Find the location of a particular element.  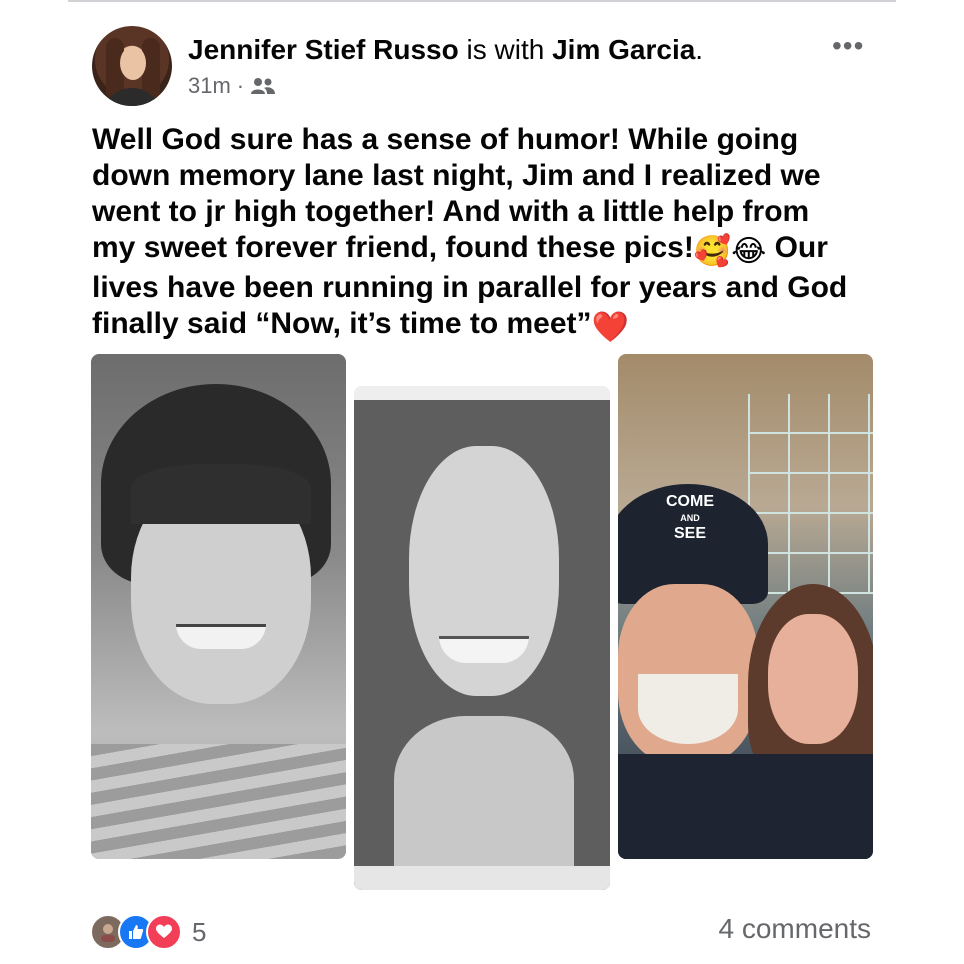

header-period: . is located at coordinates (699, 49).